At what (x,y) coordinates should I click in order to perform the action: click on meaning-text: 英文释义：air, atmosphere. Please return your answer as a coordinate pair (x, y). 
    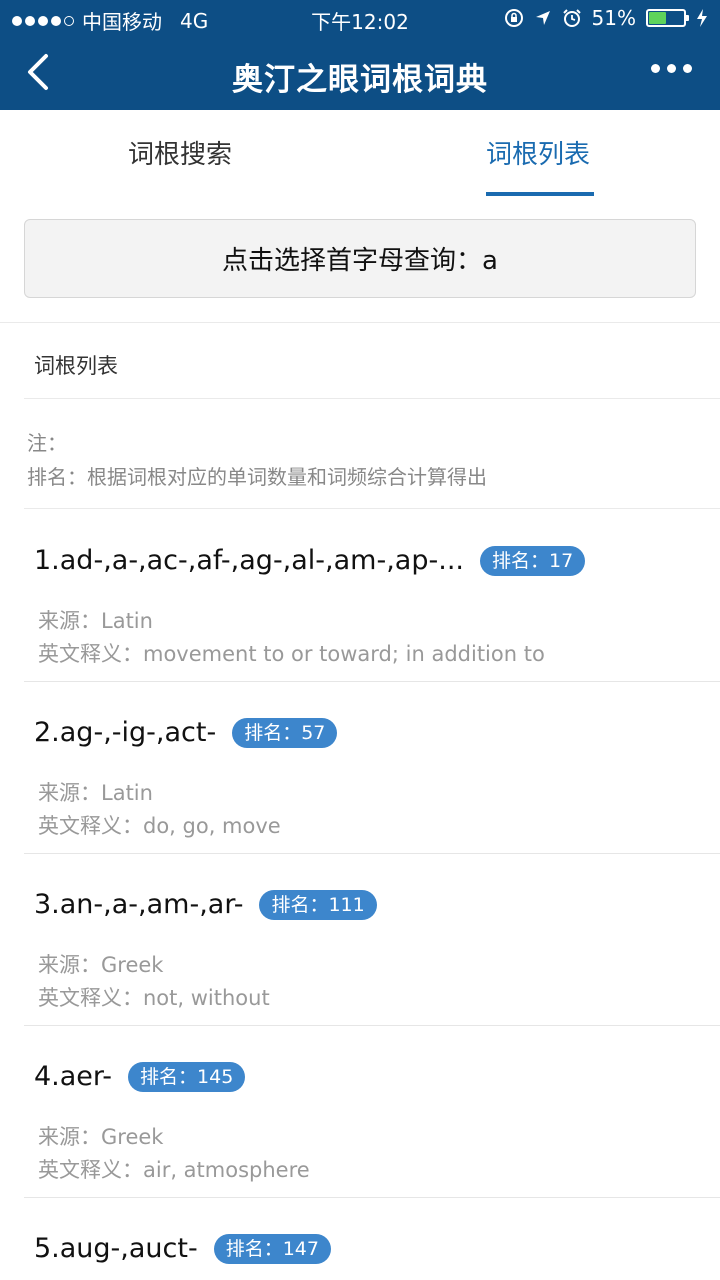
    Looking at the image, I should click on (174, 1170).